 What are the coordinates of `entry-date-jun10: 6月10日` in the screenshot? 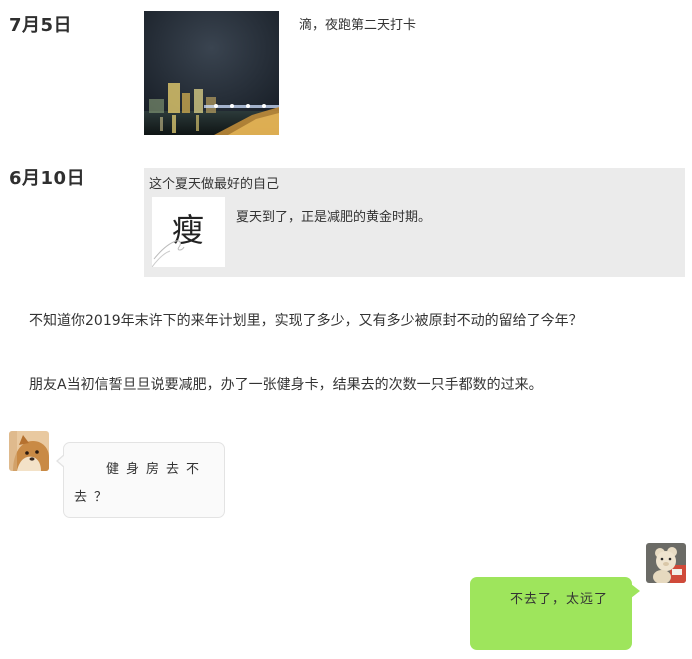 It's located at (47, 178).